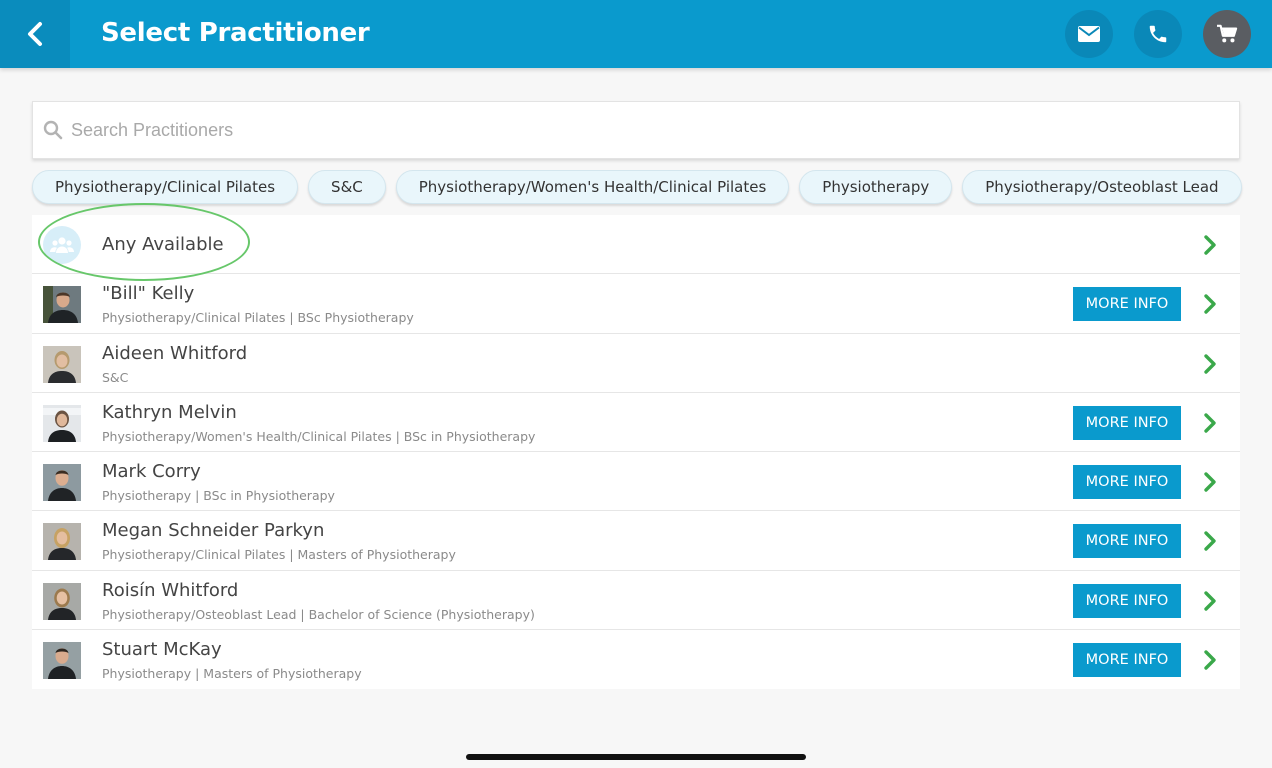 The height and width of the screenshot is (768, 1272). I want to click on email-button, so click(1089, 34).